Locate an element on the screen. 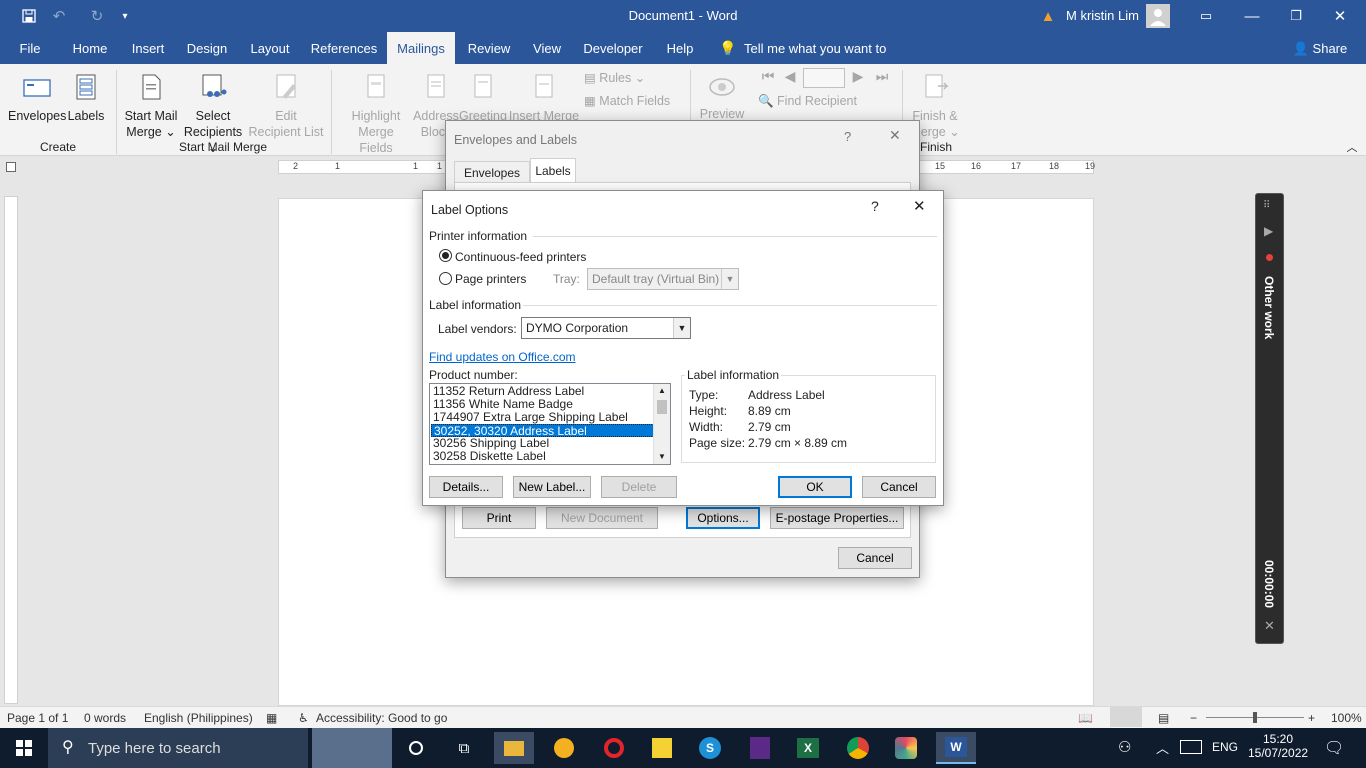 The height and width of the screenshot is (768, 1366). keyboard-icon is located at coordinates (1191, 747).